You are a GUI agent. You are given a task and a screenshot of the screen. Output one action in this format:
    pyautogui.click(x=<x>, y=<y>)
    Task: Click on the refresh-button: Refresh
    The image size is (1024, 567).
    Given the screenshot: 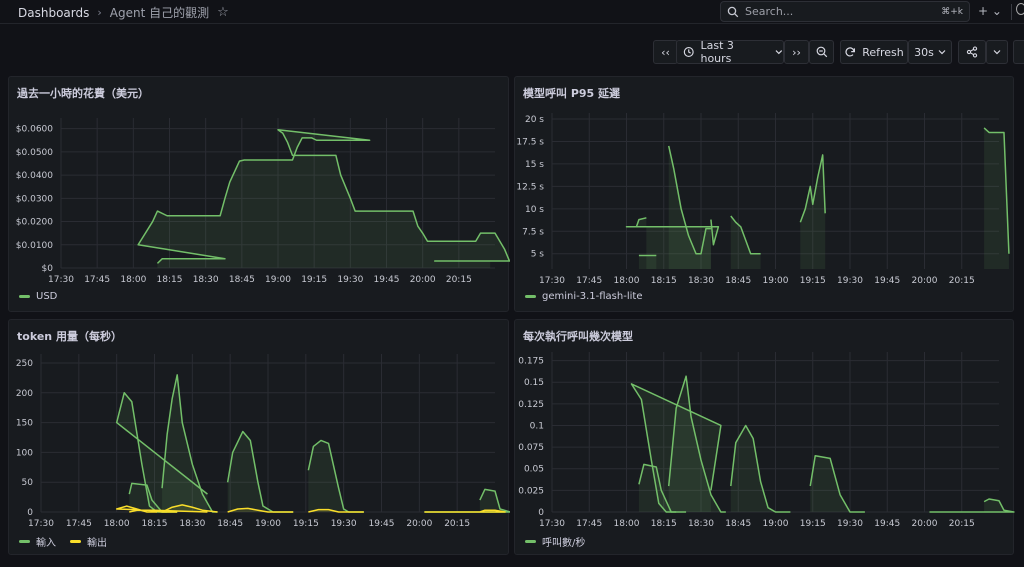 What is the action you would take?
    pyautogui.click(x=874, y=52)
    